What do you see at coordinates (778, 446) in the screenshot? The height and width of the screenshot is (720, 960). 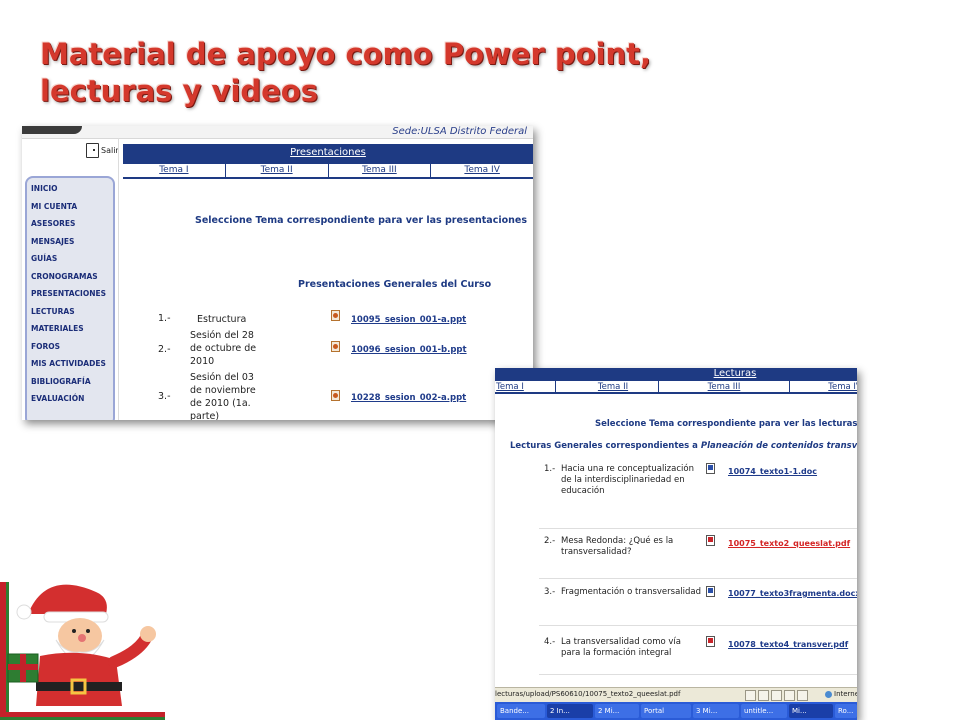 I see `course-name: Planeación de contenidos transversales` at bounding box center [778, 446].